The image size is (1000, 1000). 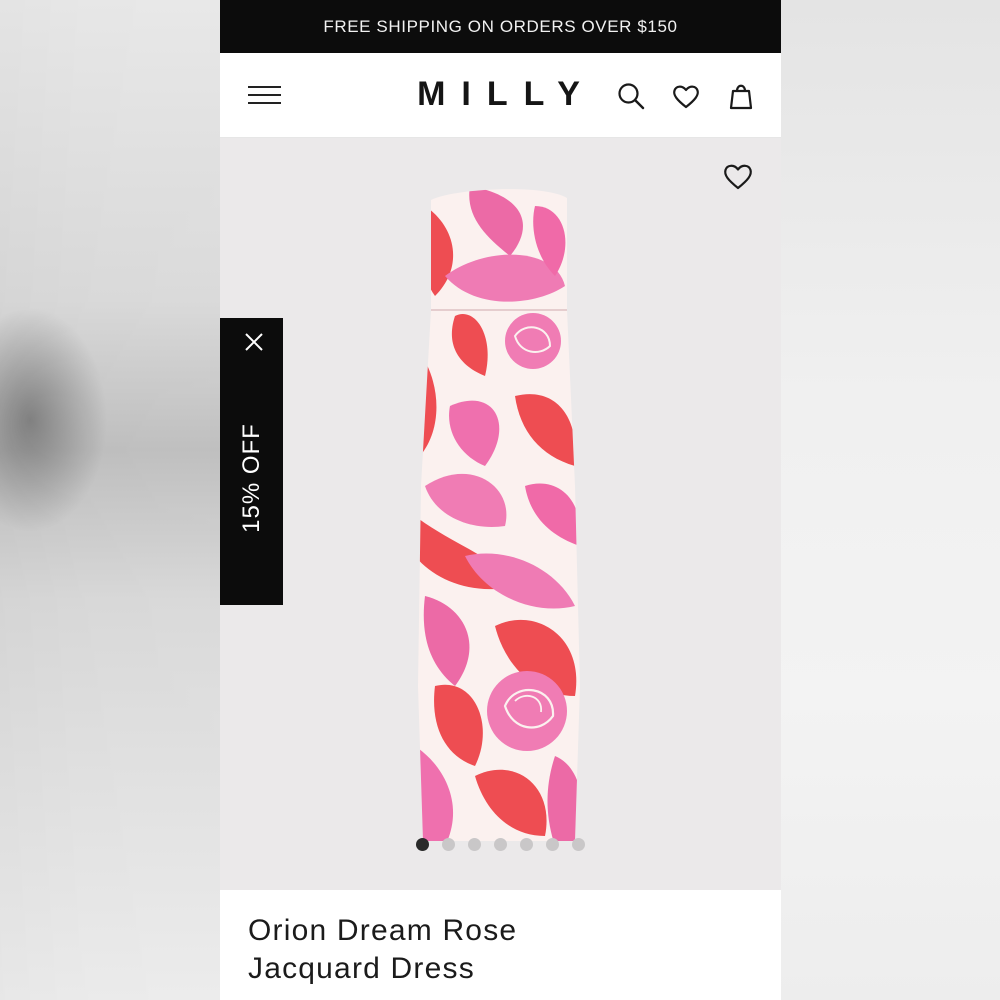 What do you see at coordinates (252, 478) in the screenshot?
I see `discount-label: 15% OFF` at bounding box center [252, 478].